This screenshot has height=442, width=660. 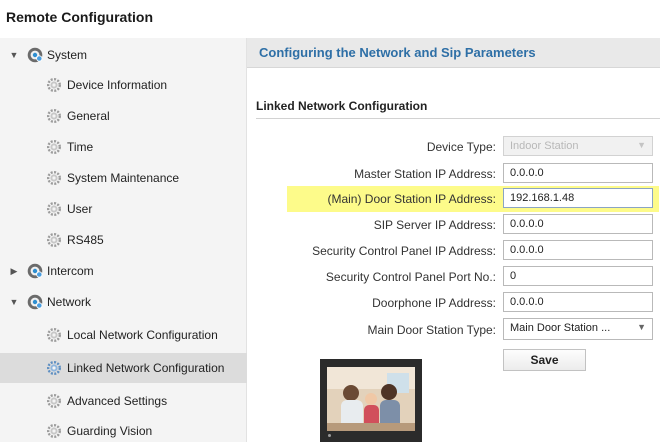 What do you see at coordinates (578, 302) in the screenshot?
I see `doorphone-ip-input: 0.0.0.0` at bounding box center [578, 302].